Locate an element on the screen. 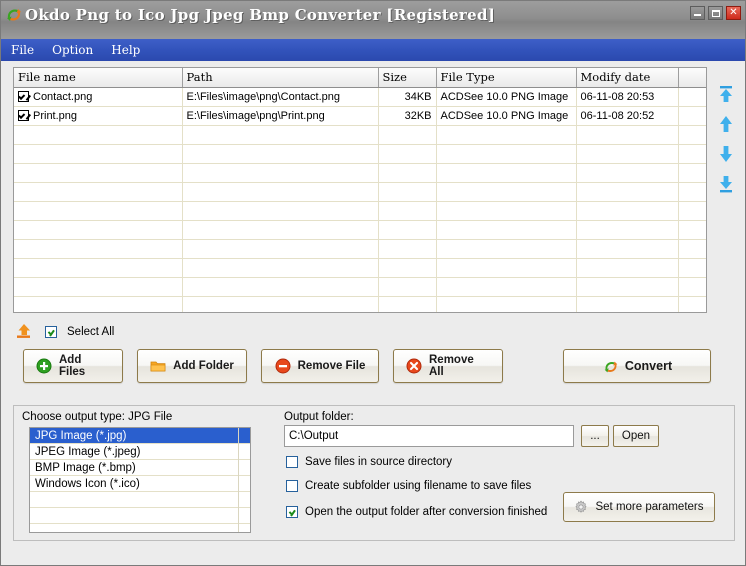 This screenshot has height=566, width=746. move-up-button is located at coordinates (726, 124).